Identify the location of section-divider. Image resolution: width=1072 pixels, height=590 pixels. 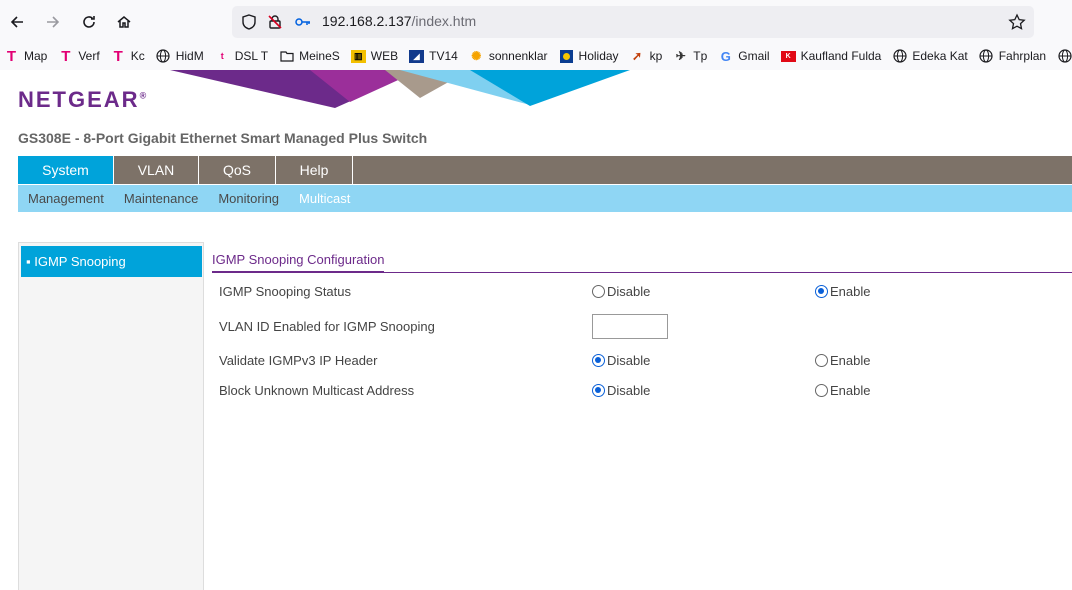
(642, 272).